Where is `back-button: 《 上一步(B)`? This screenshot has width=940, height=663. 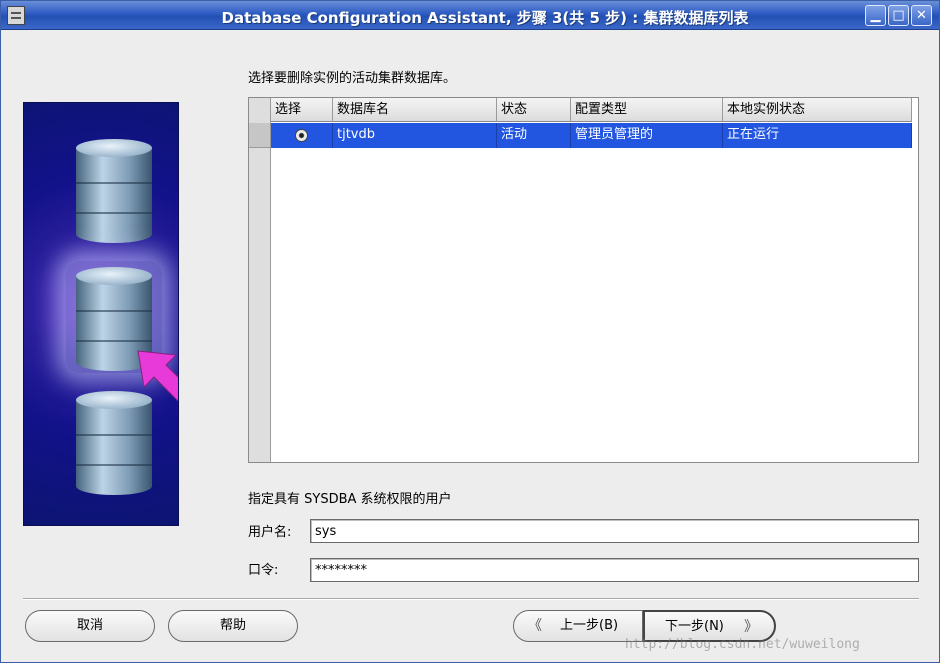
back-button: 《 上一步(B) is located at coordinates (578, 626).